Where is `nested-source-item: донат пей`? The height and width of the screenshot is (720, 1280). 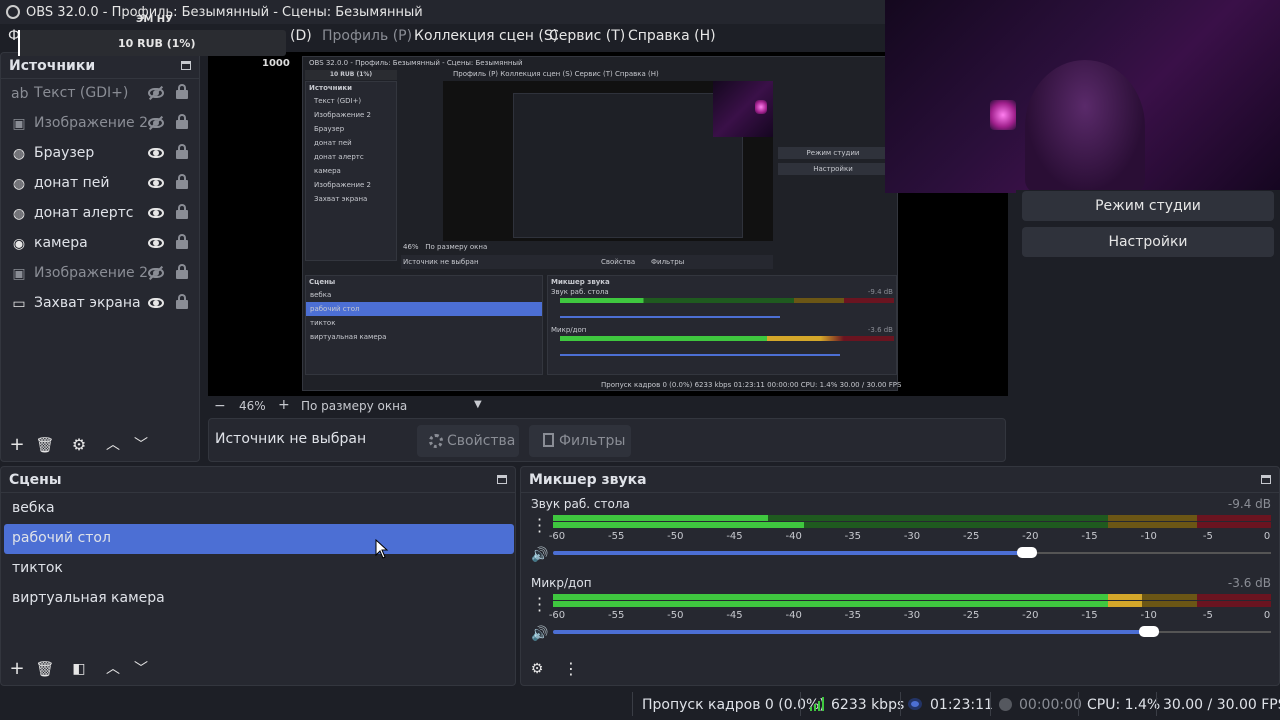 nested-source-item: донат пей is located at coordinates (333, 143).